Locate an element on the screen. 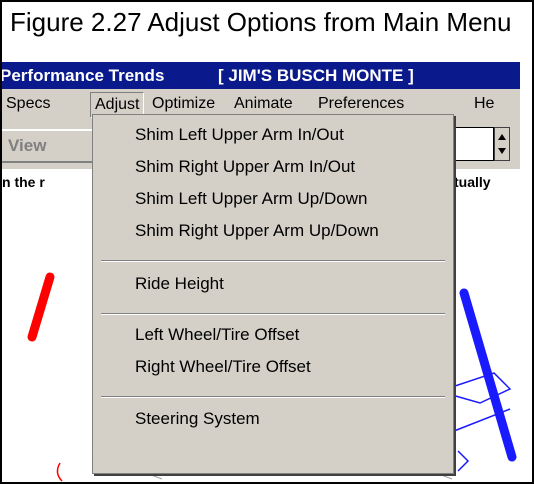 This screenshot has height=484, width=534. menu-help: He is located at coordinates (484, 104).